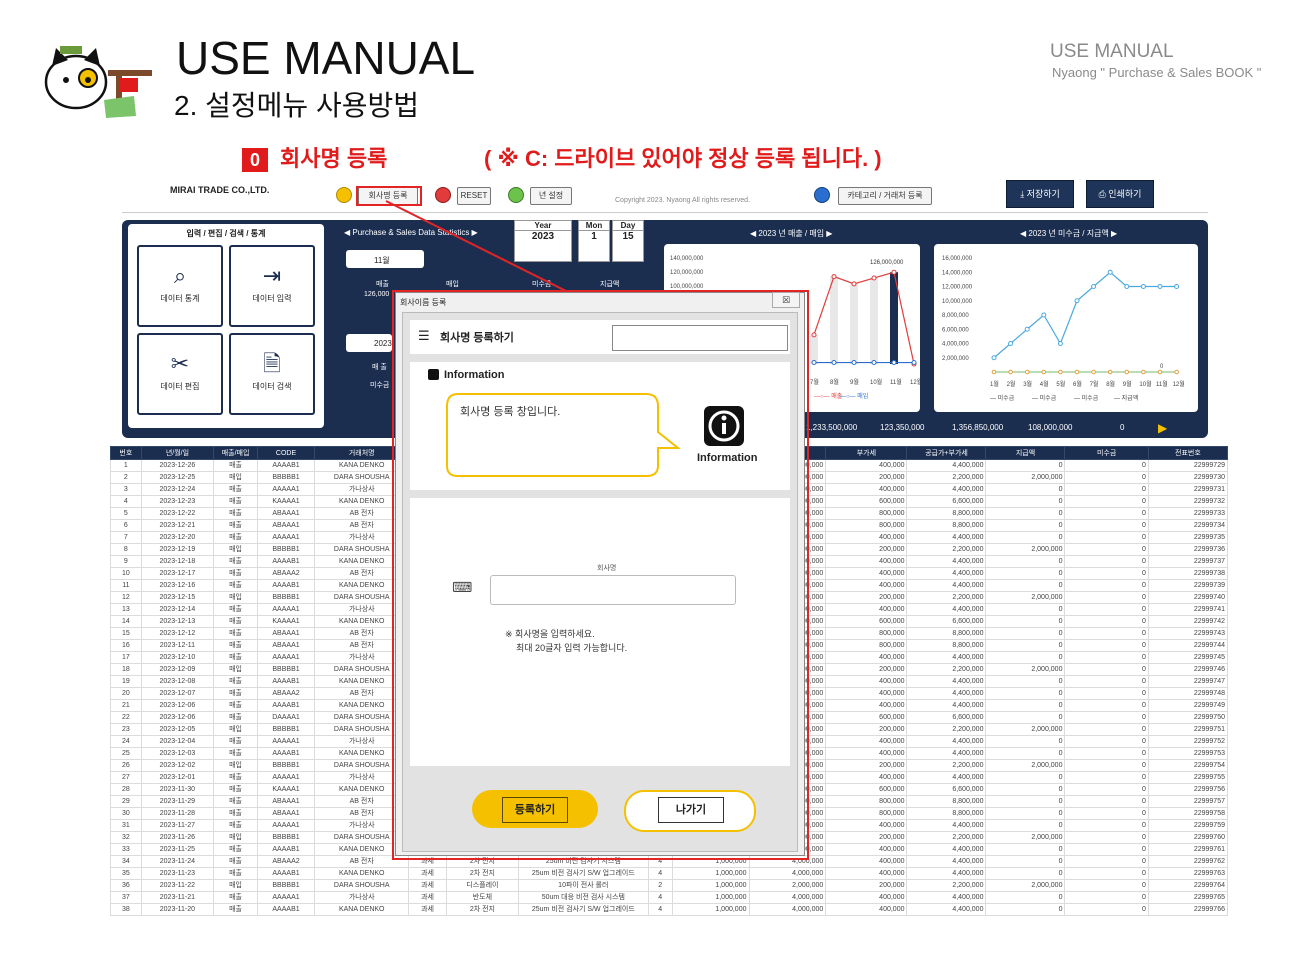 This screenshot has width=1304, height=978. What do you see at coordinates (786, 300) in the screenshot?
I see `close-button: ☒` at bounding box center [786, 300].